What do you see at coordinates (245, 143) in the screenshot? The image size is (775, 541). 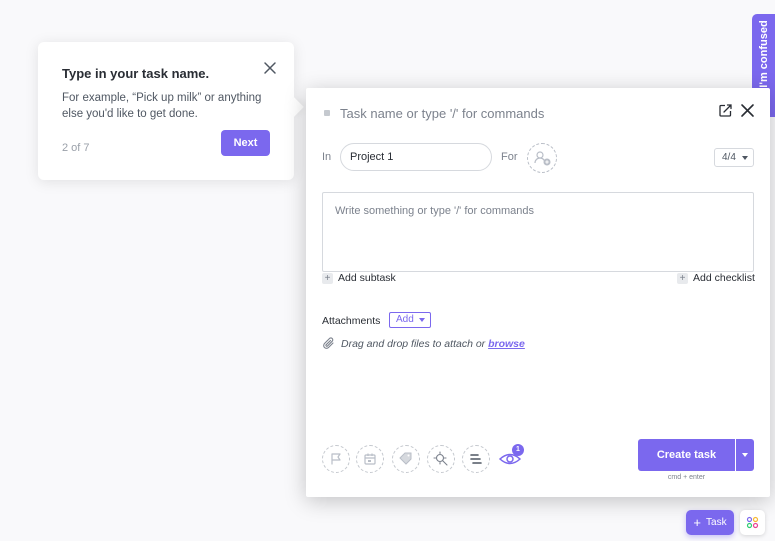 I see `tooltip-next-button: Next` at bounding box center [245, 143].